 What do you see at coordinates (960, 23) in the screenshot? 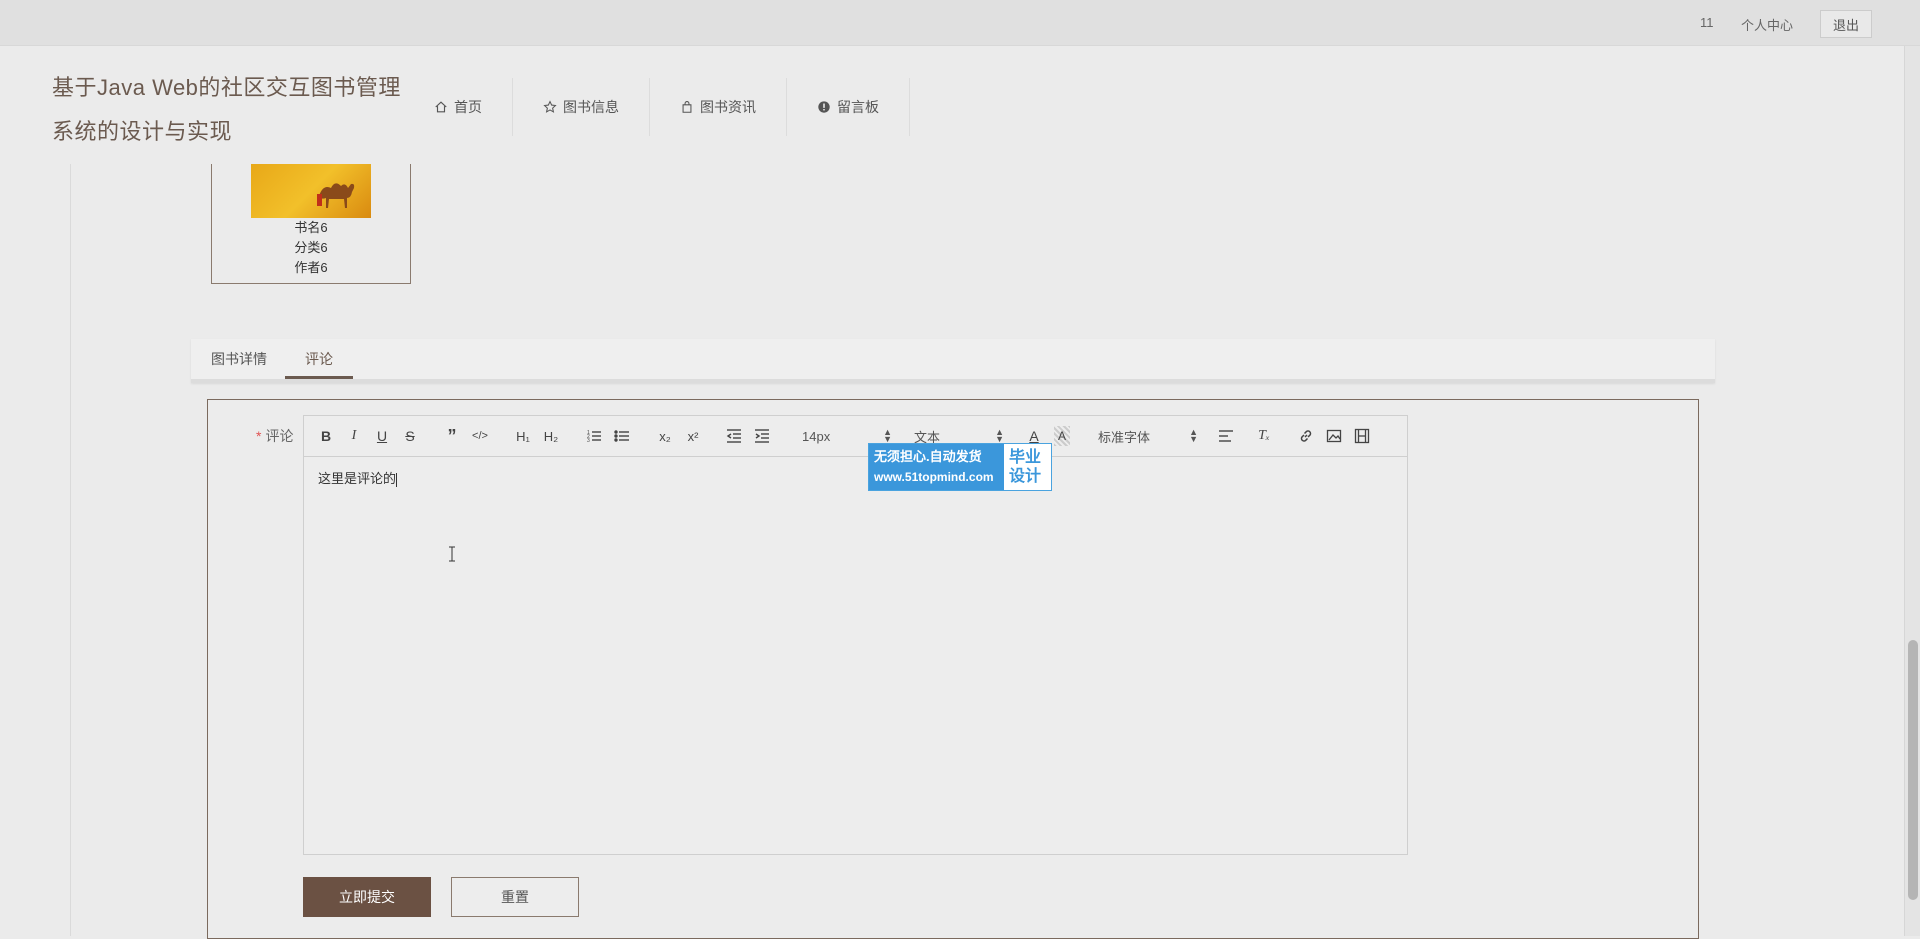
I see `top-bar: 11 个人中心 退出` at bounding box center [960, 23].